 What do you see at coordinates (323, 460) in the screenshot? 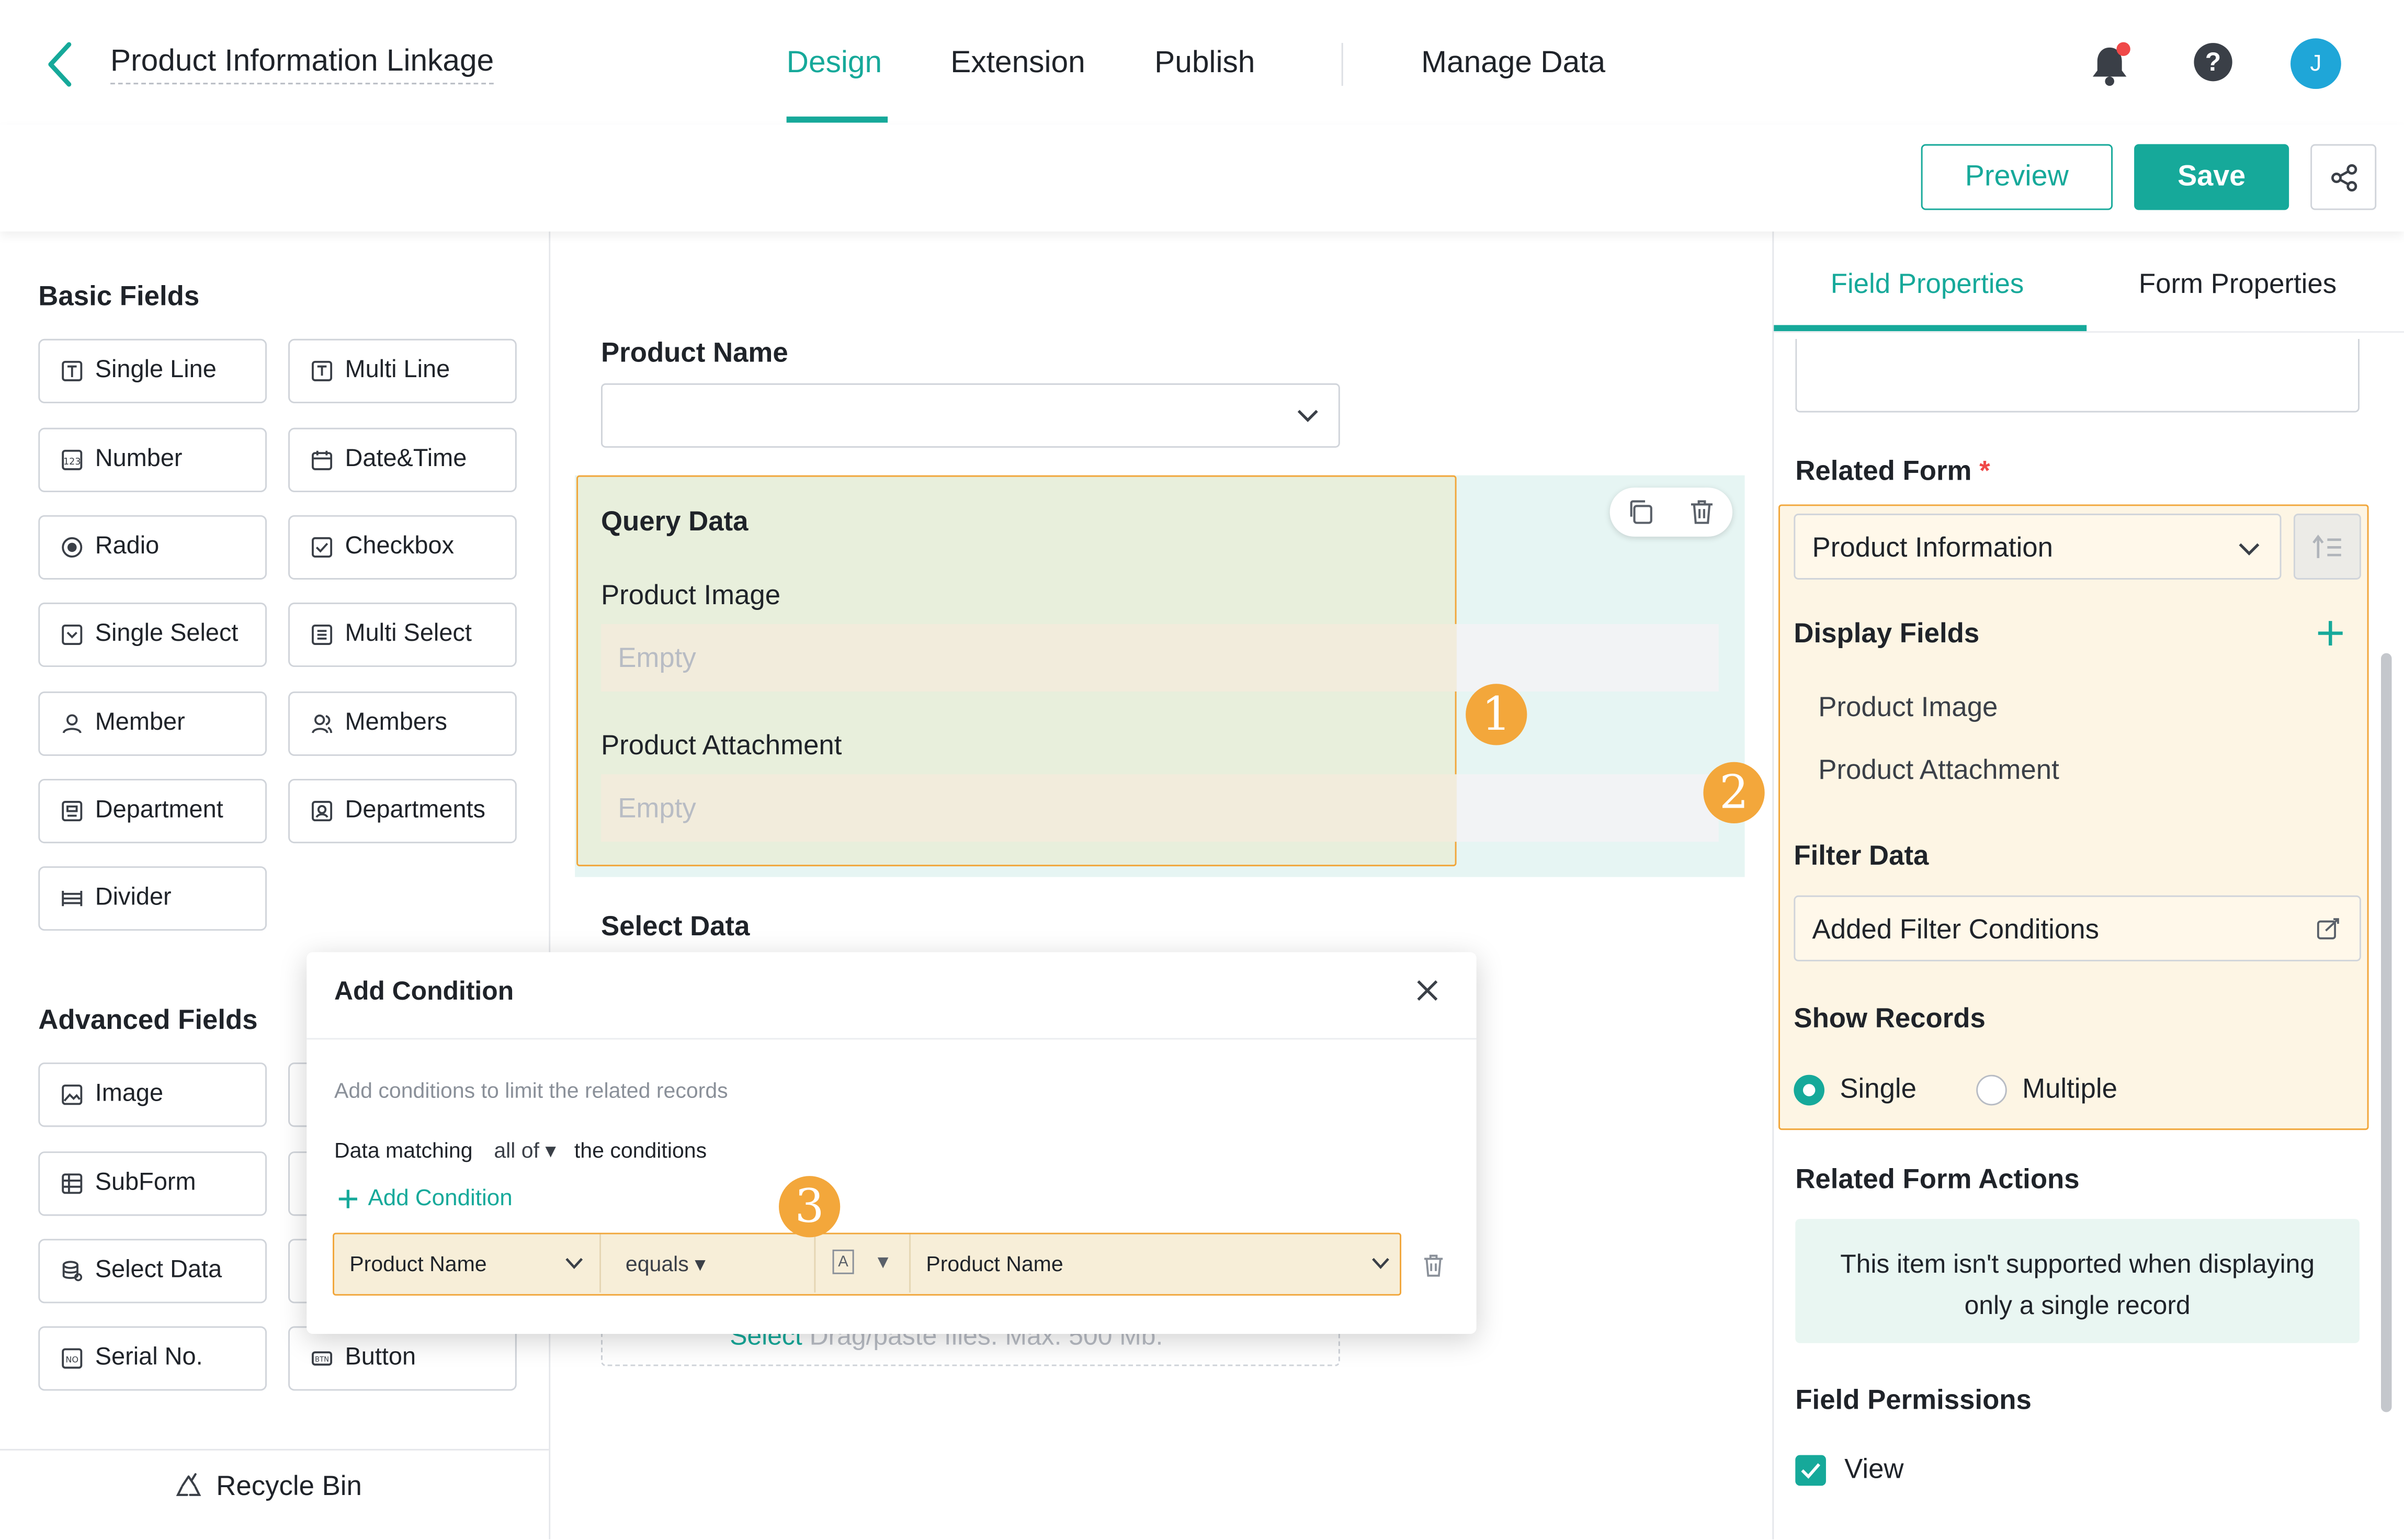
I see `calendar-icon` at bounding box center [323, 460].